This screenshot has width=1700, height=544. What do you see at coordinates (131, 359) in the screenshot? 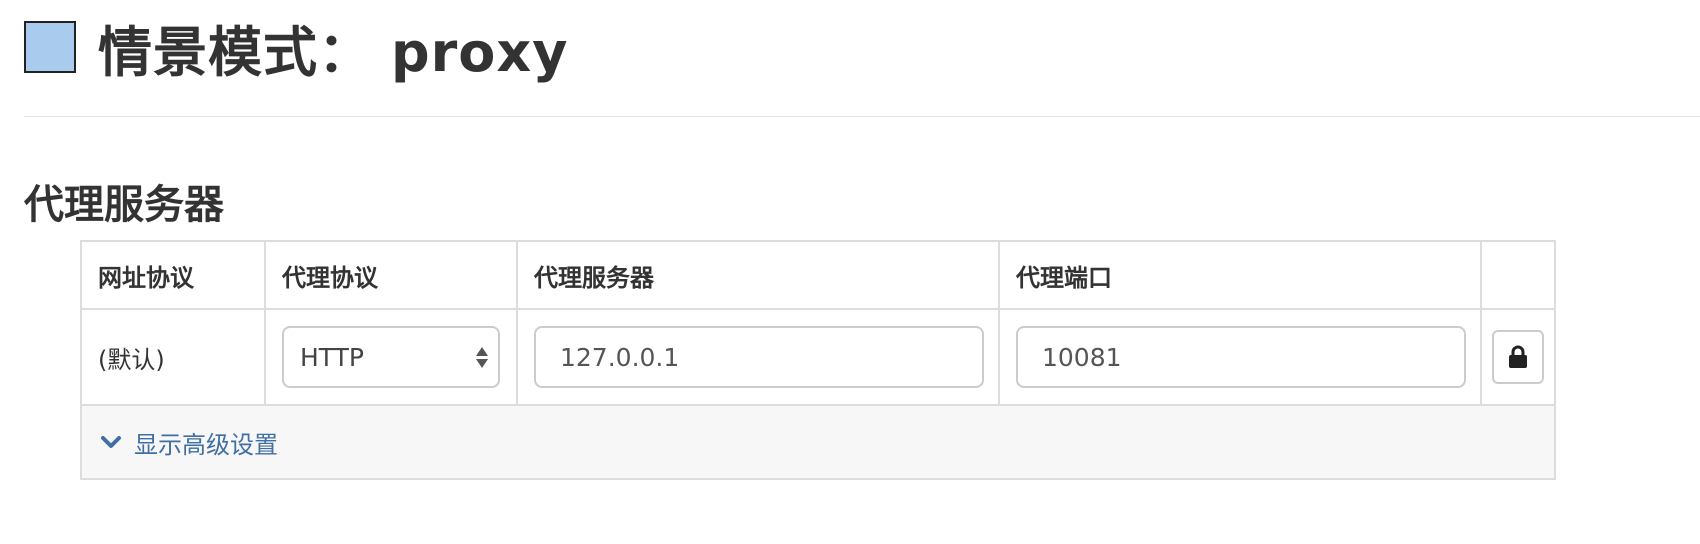
I see `scheme-label: (默认)` at bounding box center [131, 359].